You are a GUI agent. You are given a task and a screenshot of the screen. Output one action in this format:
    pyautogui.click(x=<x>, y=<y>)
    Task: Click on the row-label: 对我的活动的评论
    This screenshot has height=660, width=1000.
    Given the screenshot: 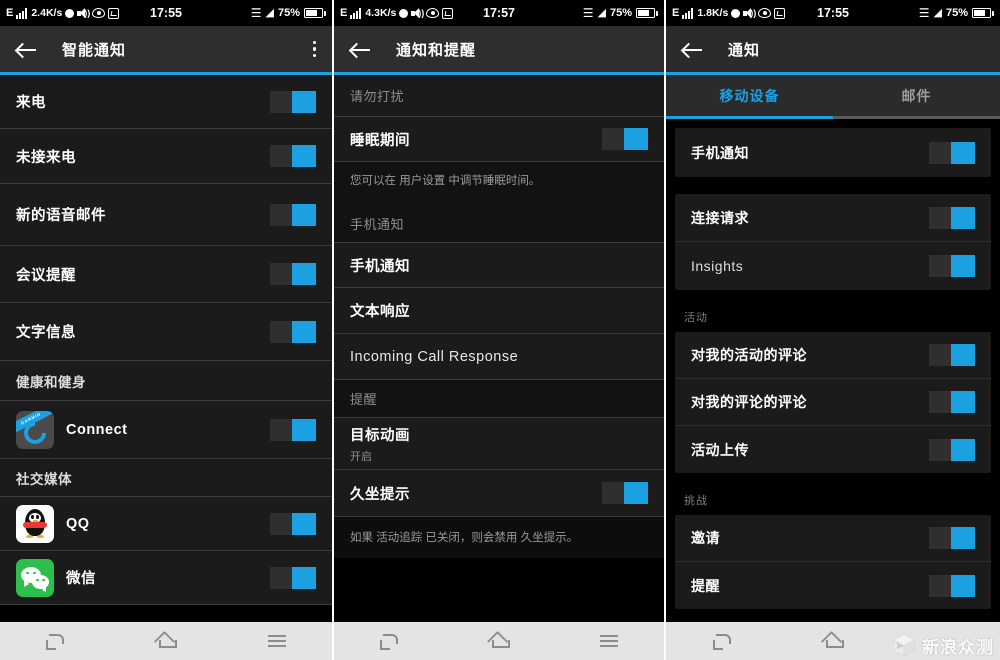 What is the action you would take?
    pyautogui.click(x=749, y=355)
    